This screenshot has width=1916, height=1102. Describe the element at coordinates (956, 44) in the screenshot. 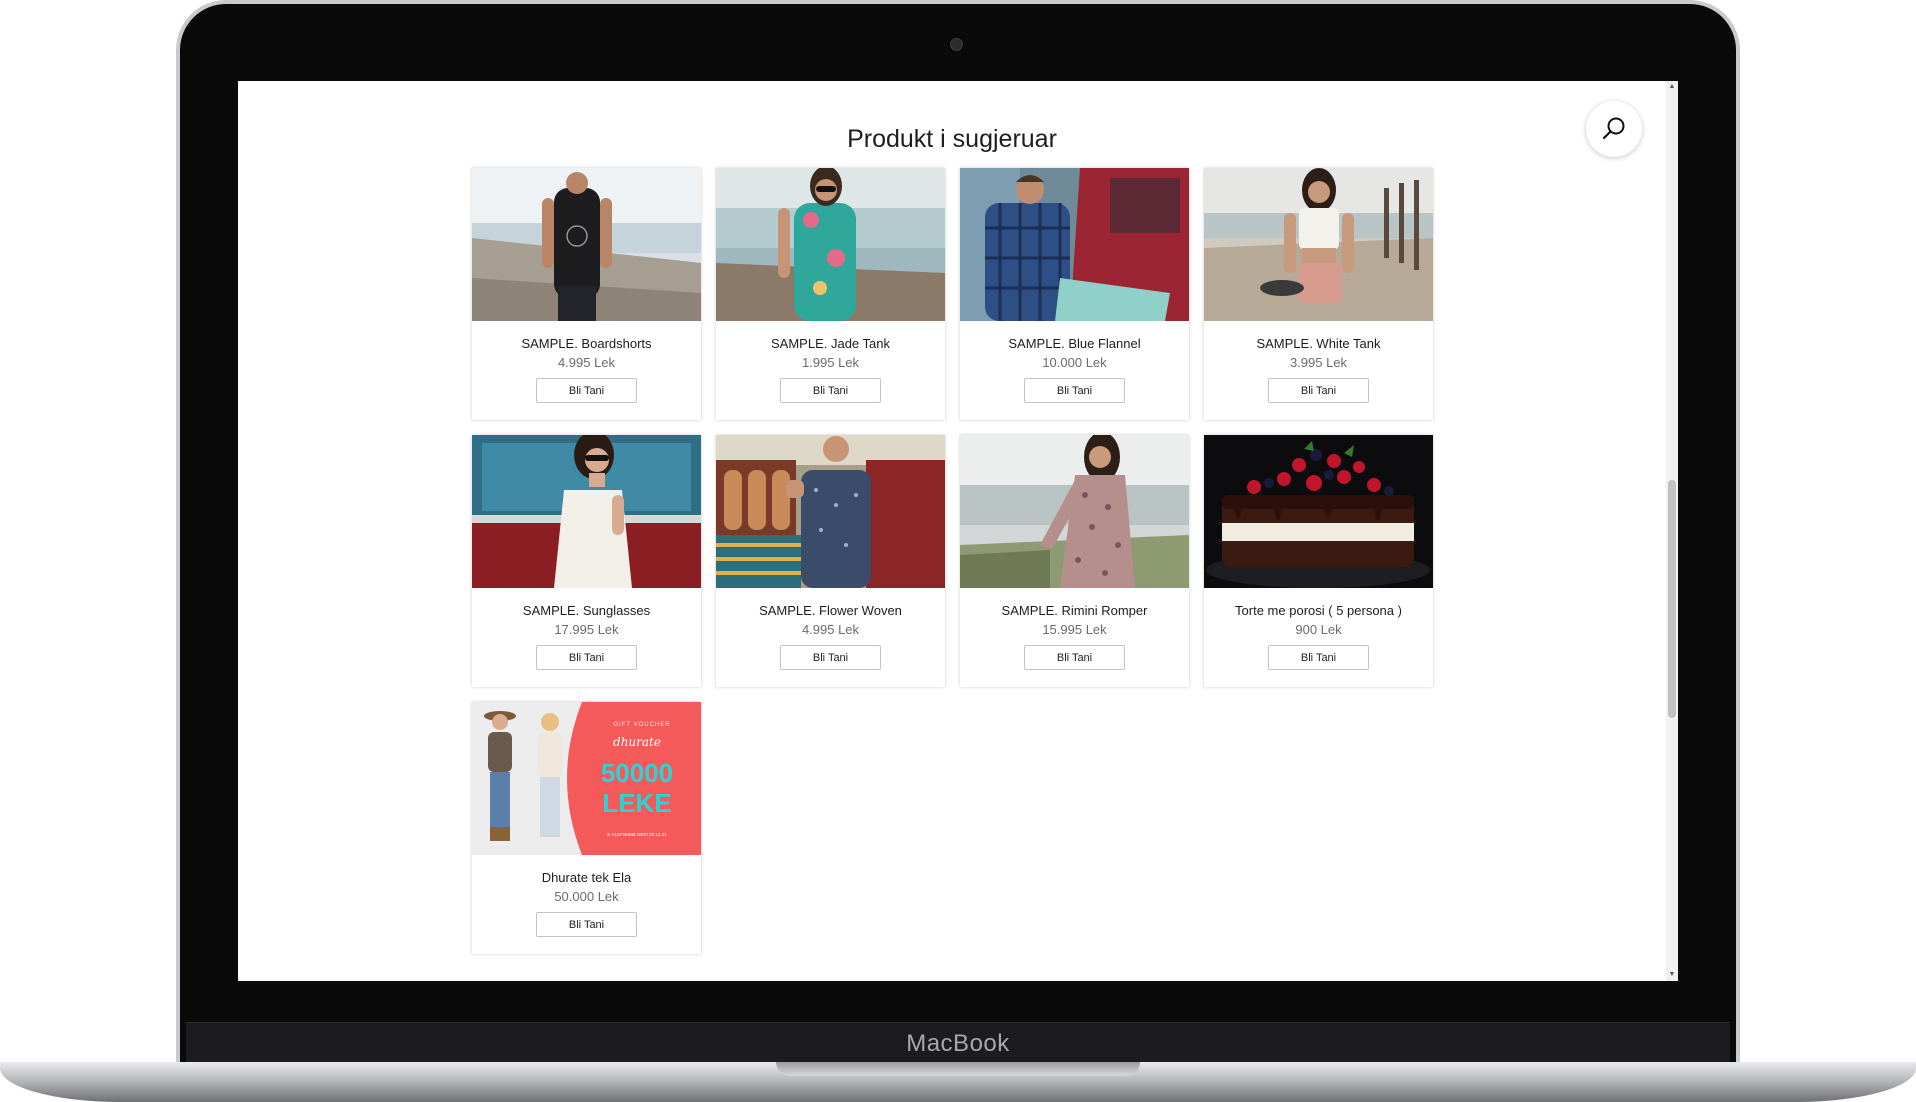

I see `camera-icon` at that location.